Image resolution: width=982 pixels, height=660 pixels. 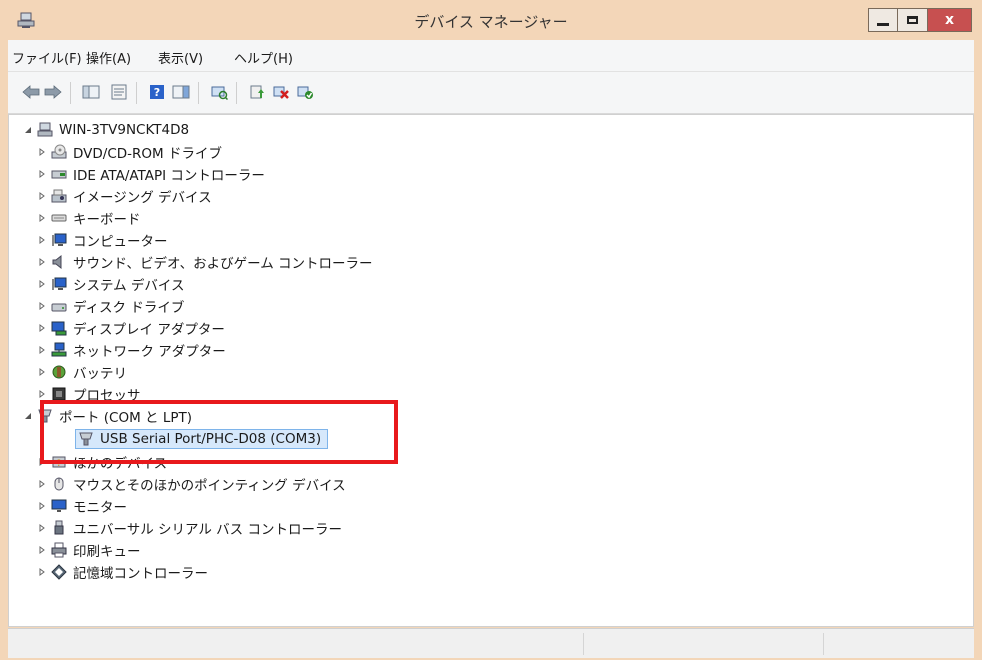 I want to click on printer-icon, so click(x=59, y=550).